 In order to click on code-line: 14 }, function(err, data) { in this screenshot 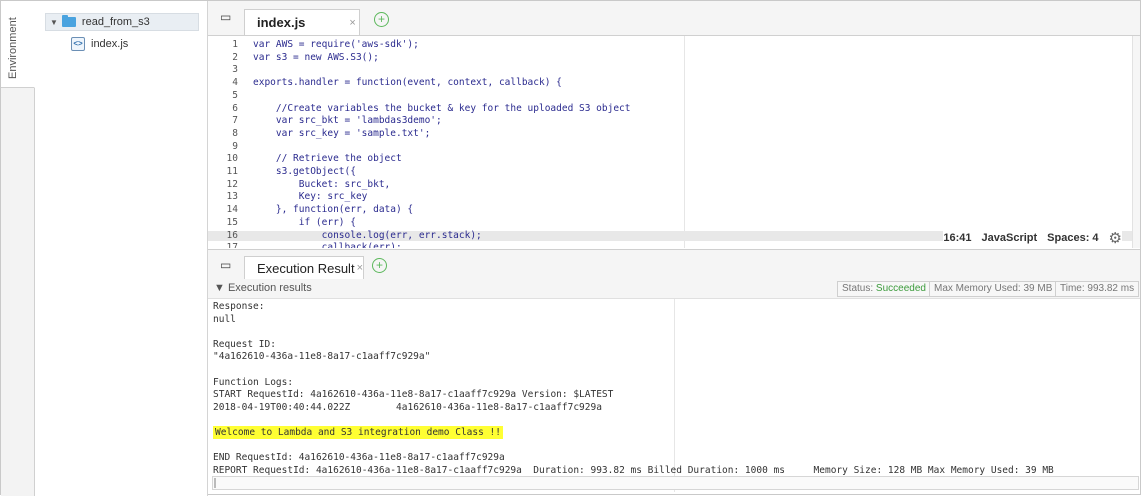, I will do `click(674, 210)`.